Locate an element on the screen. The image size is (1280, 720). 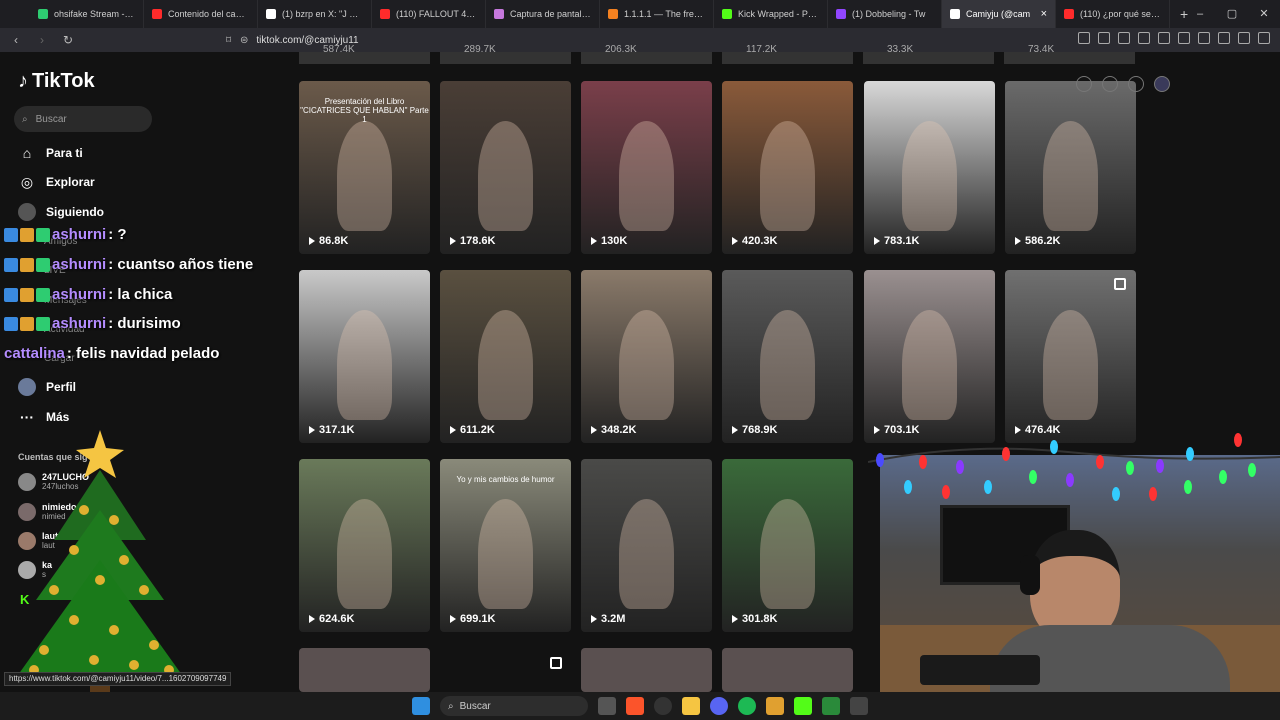
browser-tab: 1.1.1.1 — The free app is located at coordinates (657, 14).